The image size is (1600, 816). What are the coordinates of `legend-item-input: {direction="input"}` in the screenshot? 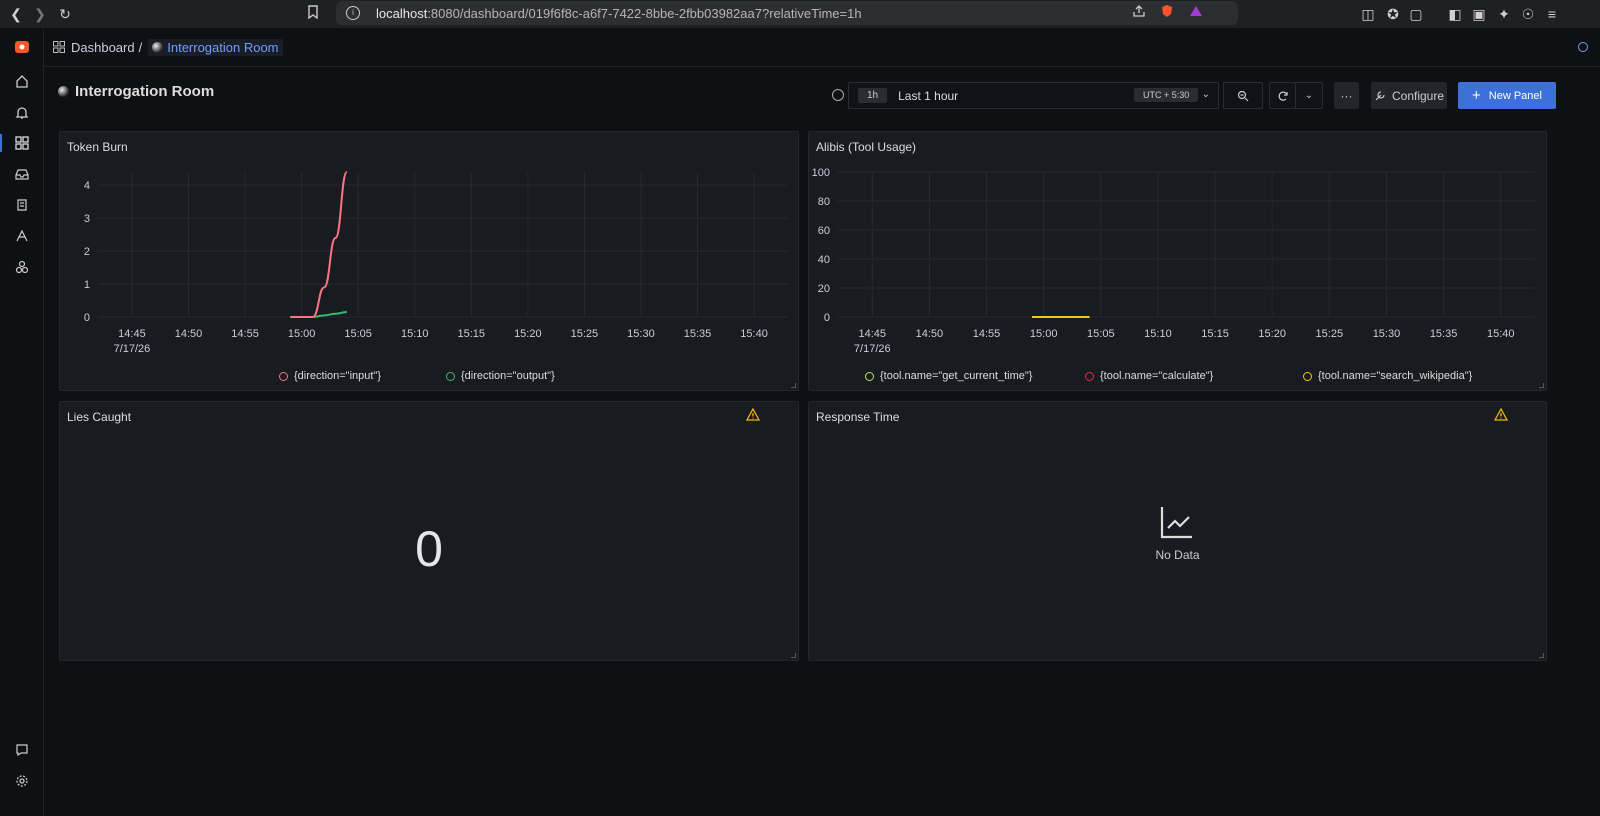 It's located at (330, 376).